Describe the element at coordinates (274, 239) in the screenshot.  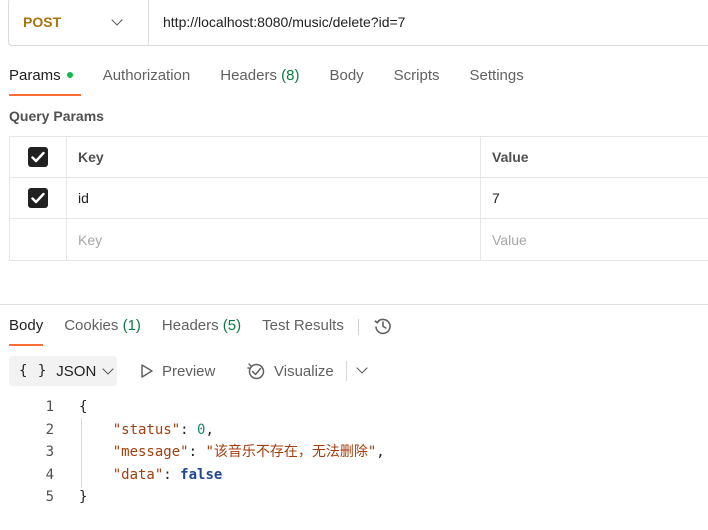
I see `new-key-field: Key` at that location.